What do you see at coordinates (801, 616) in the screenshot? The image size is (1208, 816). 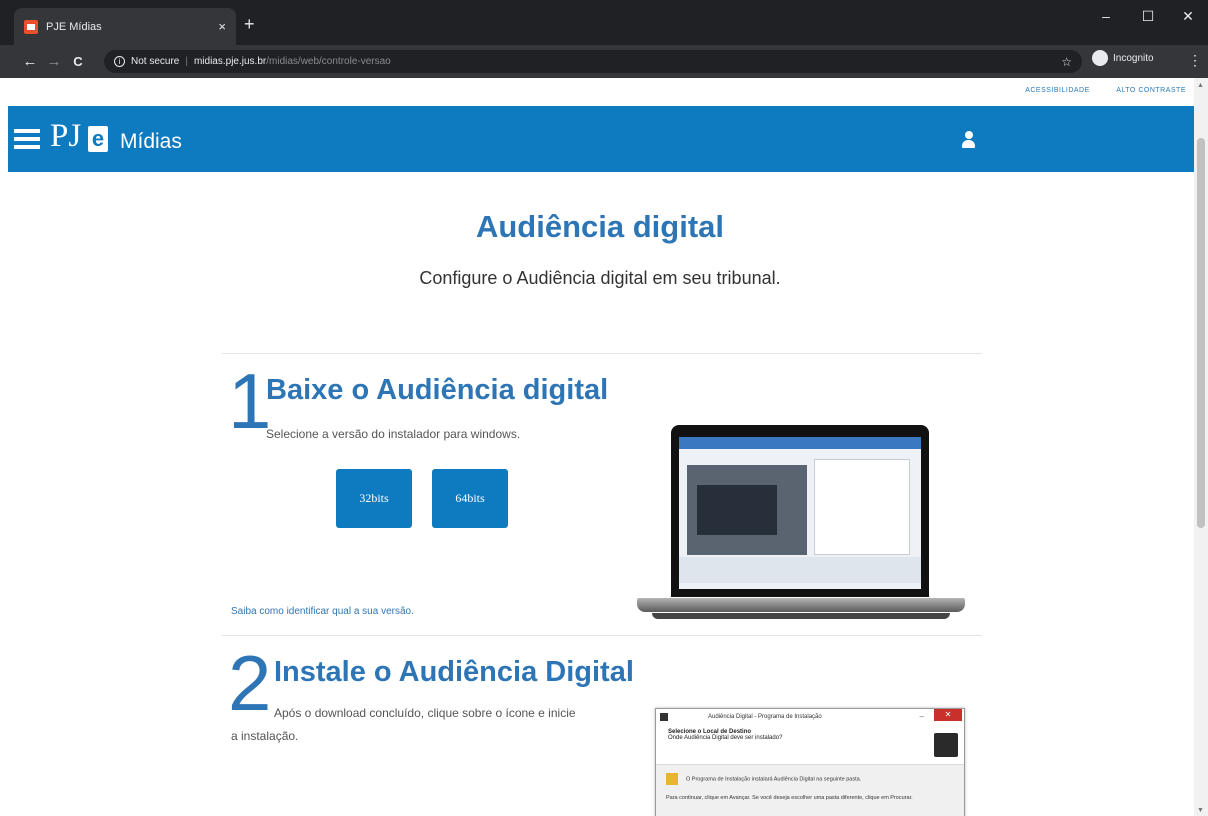 I see `laptop-shadow` at bounding box center [801, 616].